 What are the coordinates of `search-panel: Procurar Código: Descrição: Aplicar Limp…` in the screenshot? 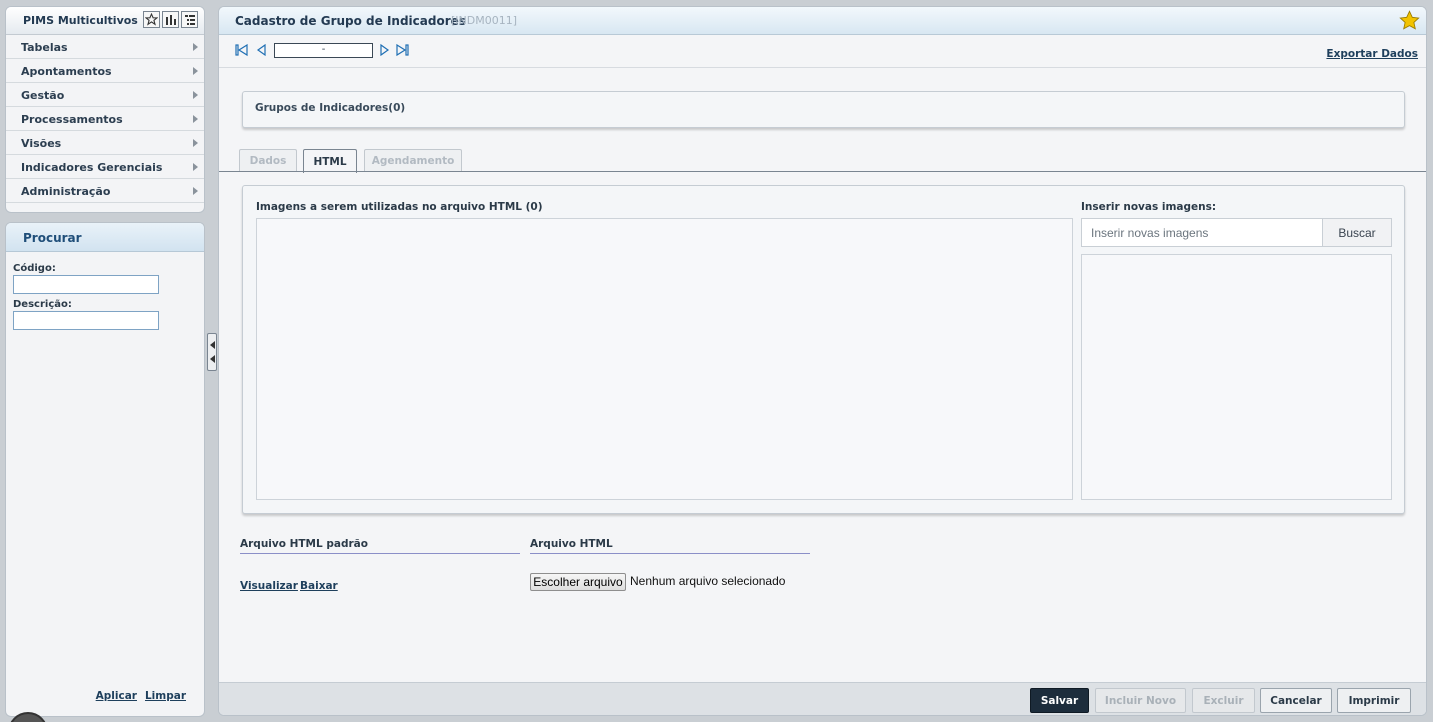 It's located at (105, 469).